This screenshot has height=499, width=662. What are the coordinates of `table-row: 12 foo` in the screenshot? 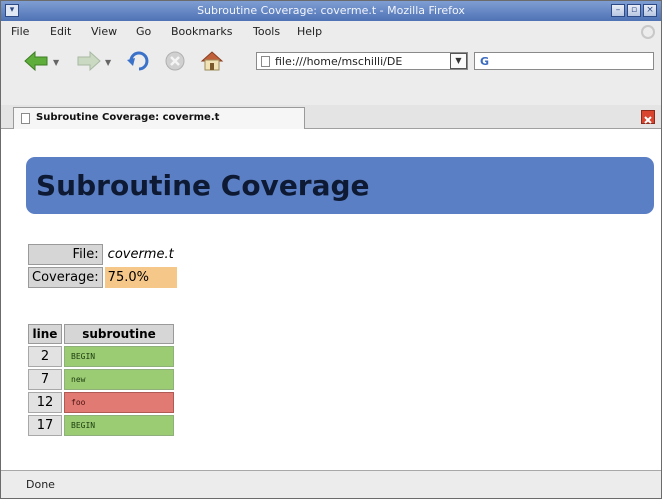 It's located at (101, 402).